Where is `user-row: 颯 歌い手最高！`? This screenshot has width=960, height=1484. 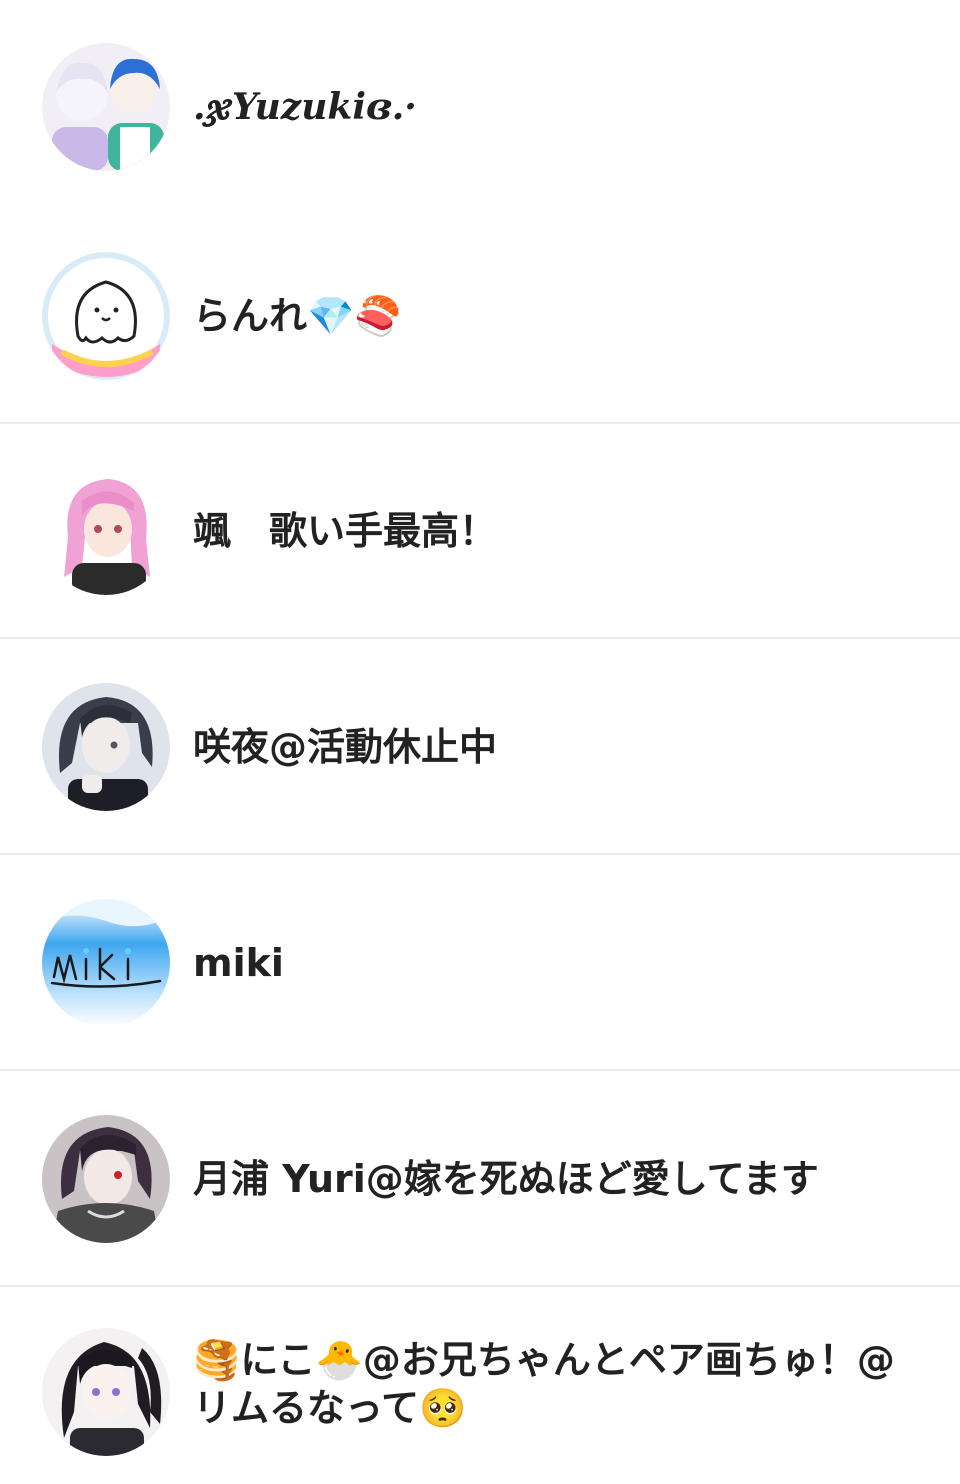 user-row: 颯 歌い手最高！ is located at coordinates (480, 531).